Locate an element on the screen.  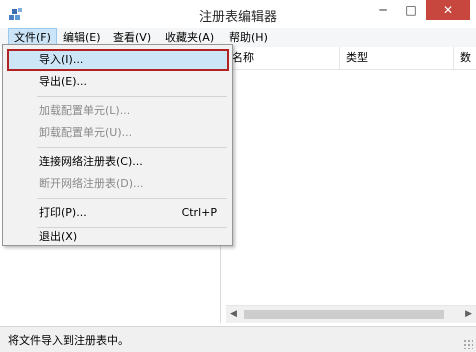
menu-item-print: 打印(P)... Ctrl+P is located at coordinates (118, 213).